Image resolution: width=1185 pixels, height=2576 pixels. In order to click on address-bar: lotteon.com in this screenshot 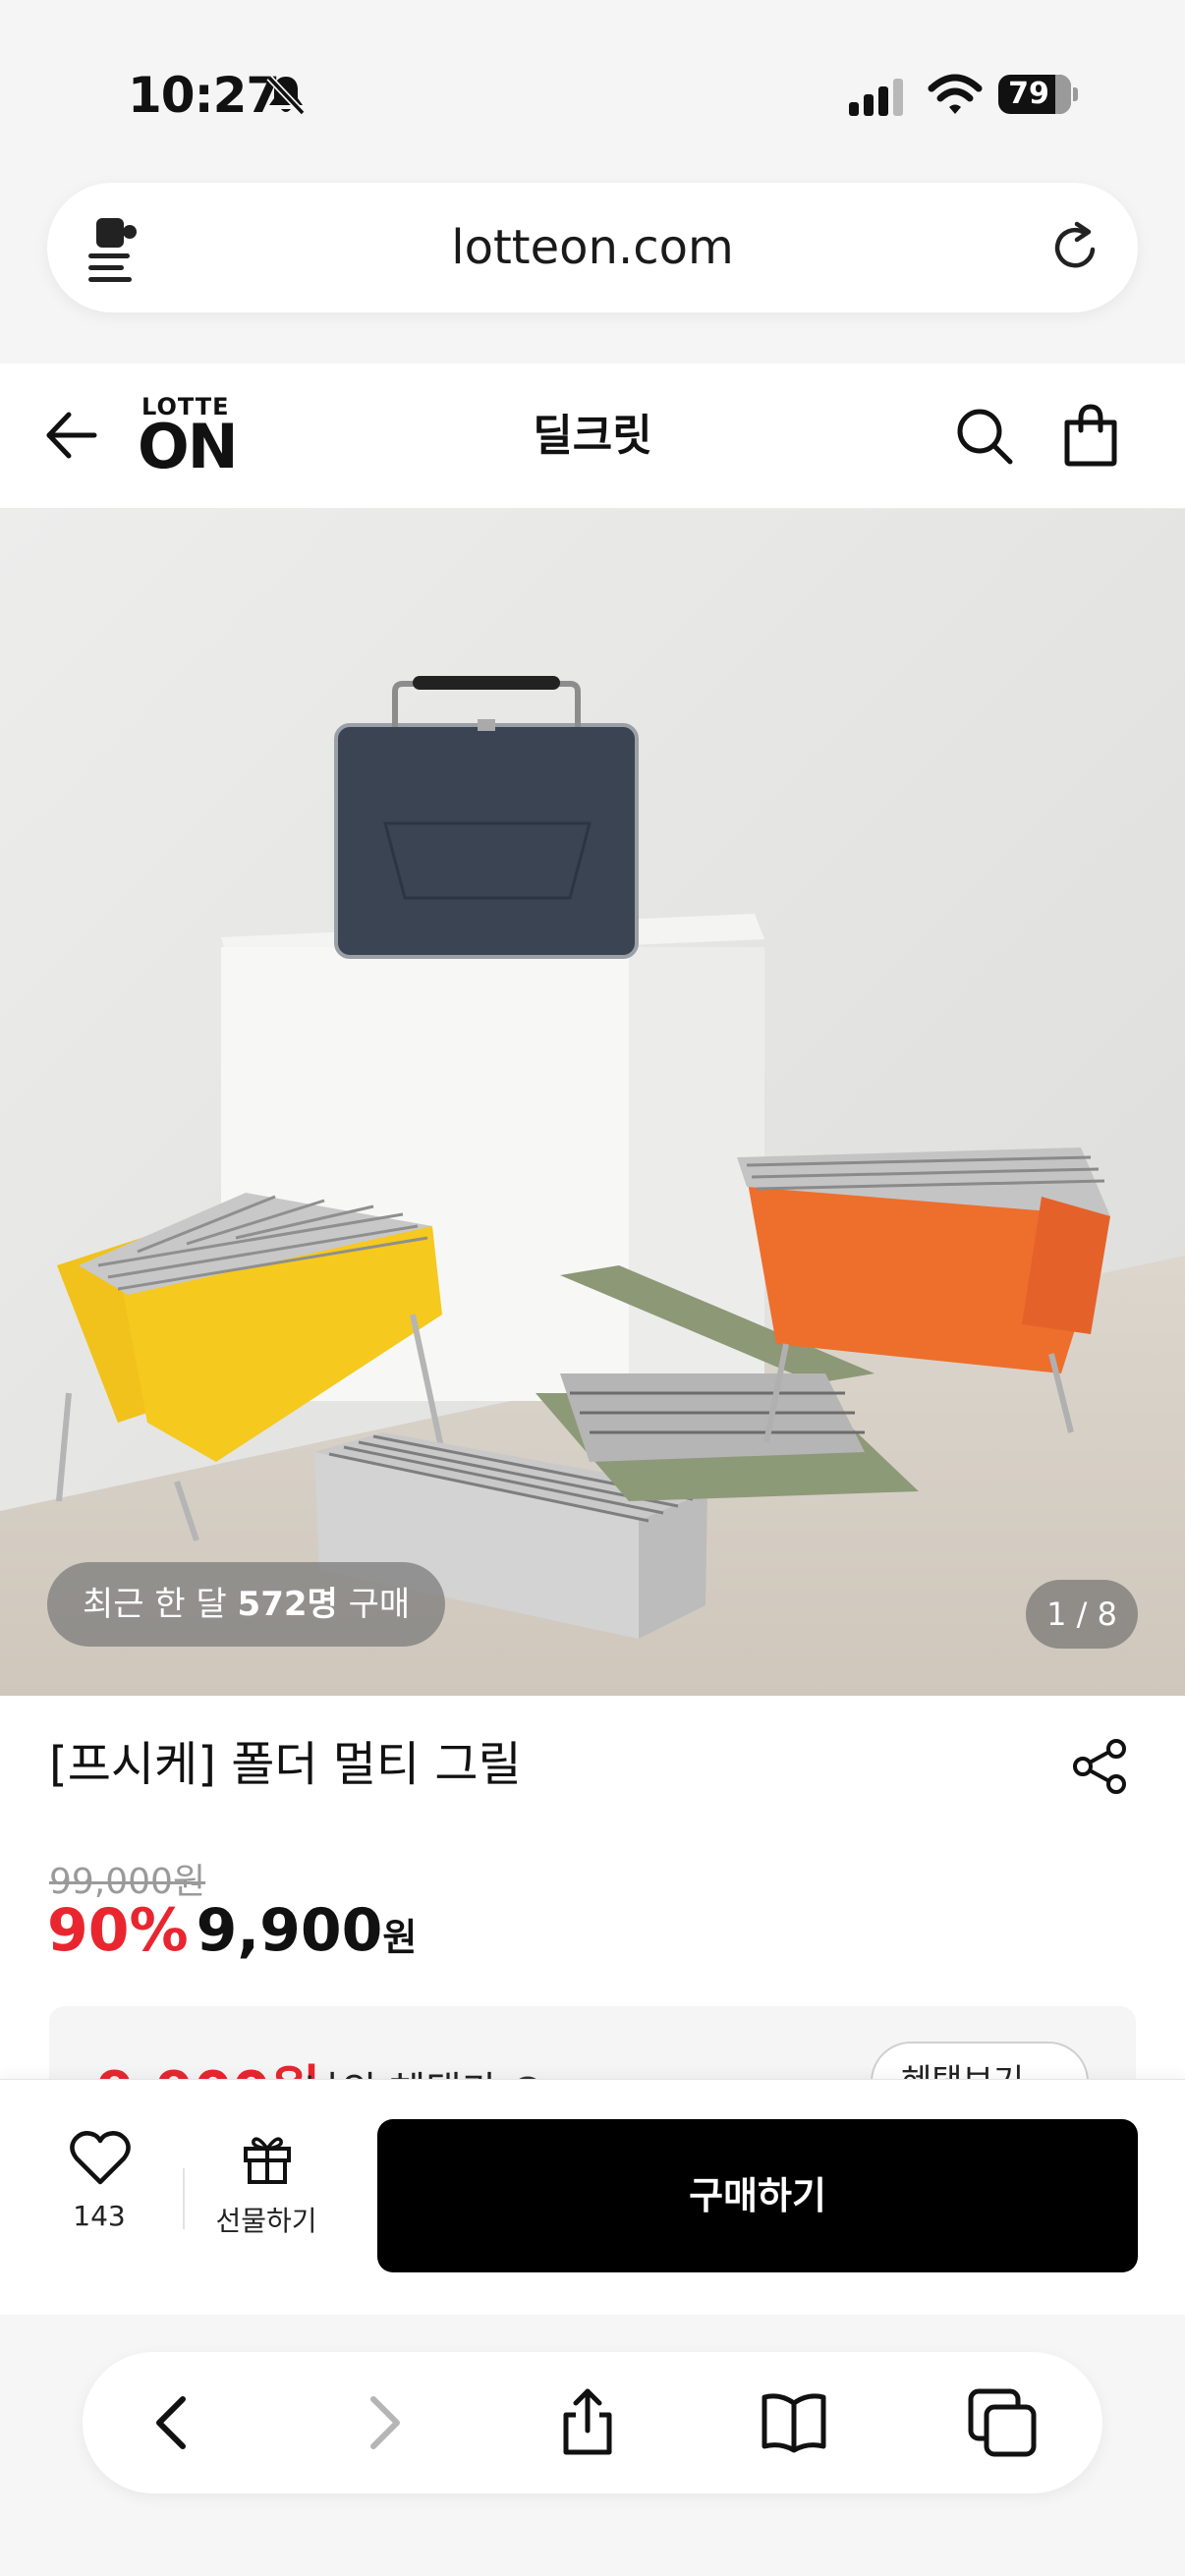, I will do `click(592, 247)`.